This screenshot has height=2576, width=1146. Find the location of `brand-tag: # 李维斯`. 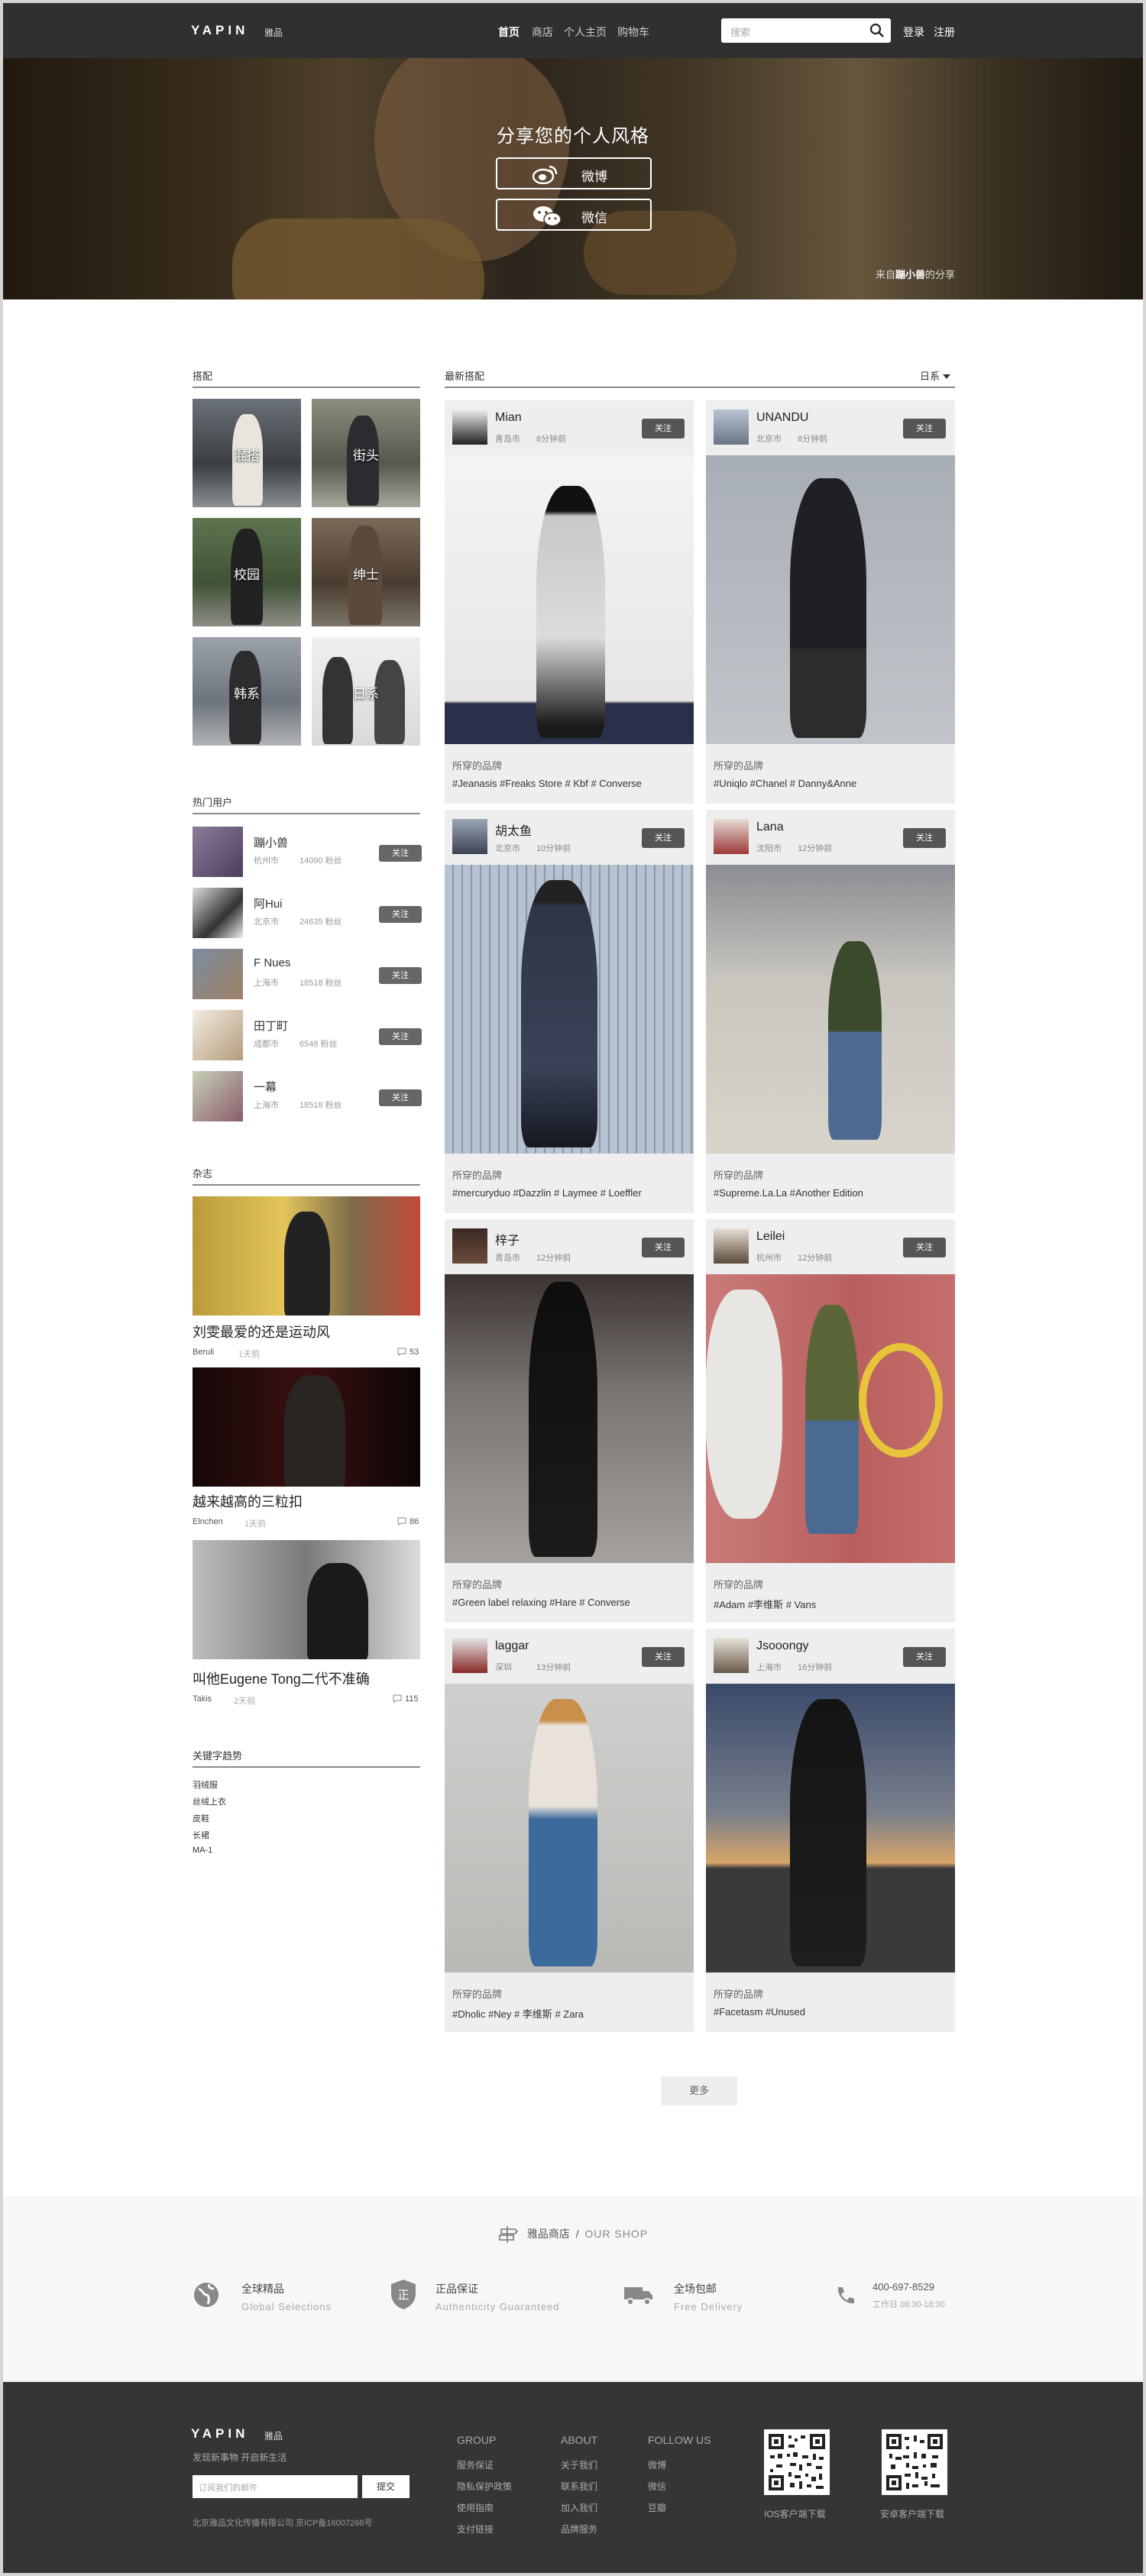

brand-tag: # 李维斯 is located at coordinates (533, 2014).